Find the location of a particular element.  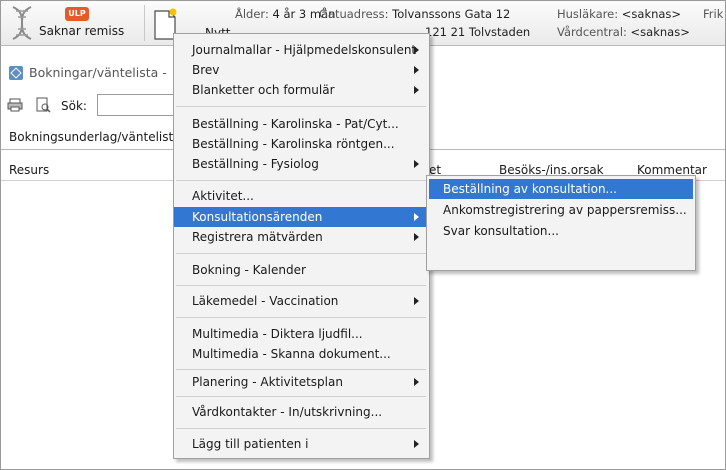

print-icon is located at coordinates (15, 105).